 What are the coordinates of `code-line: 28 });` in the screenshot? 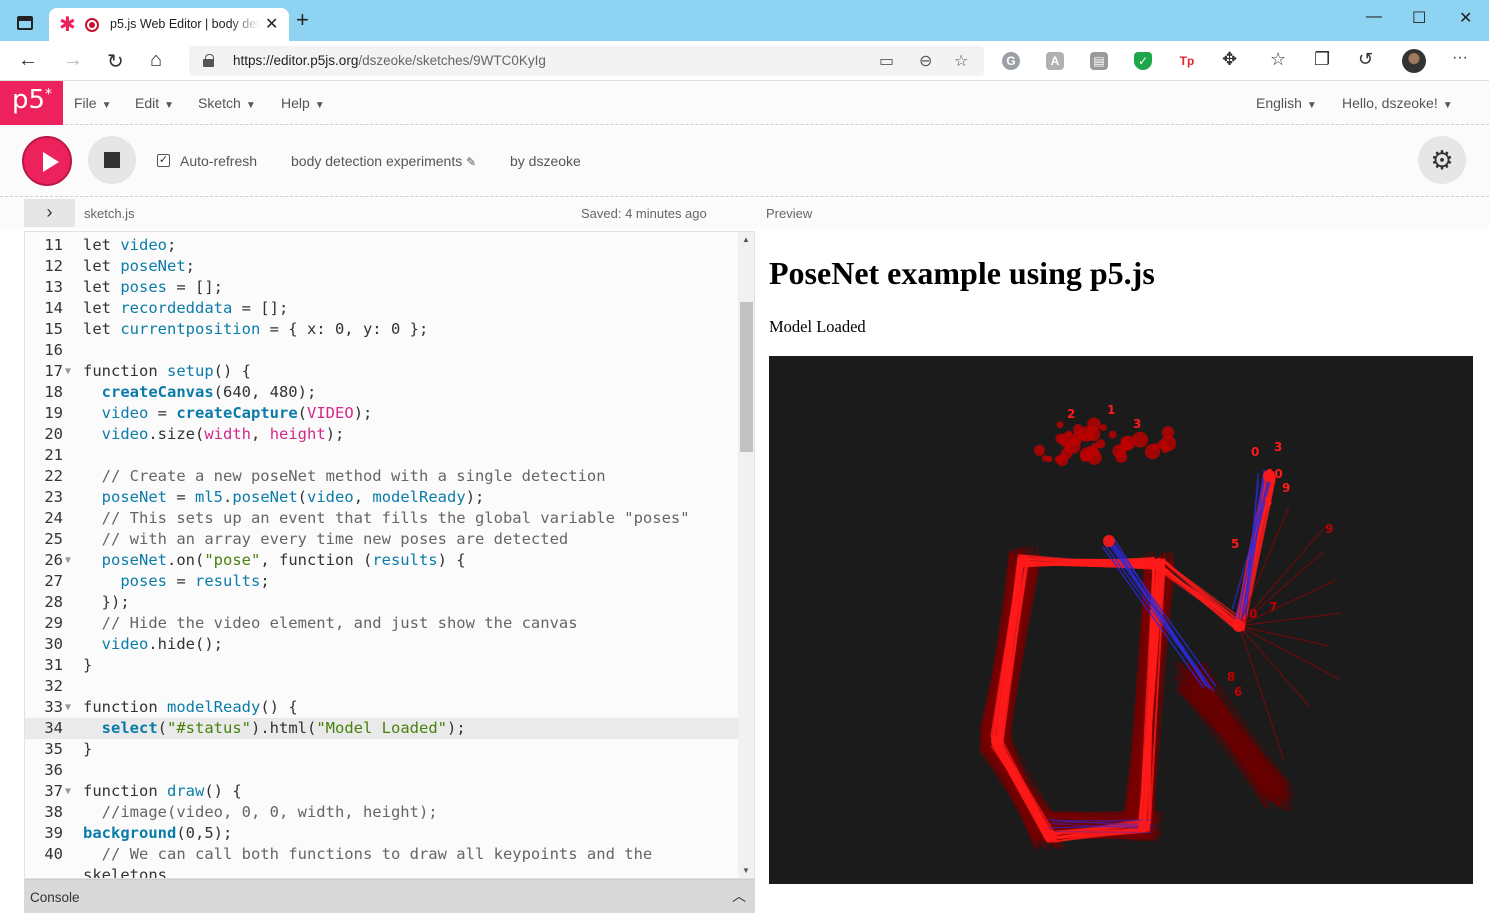 It's located at (382, 602).